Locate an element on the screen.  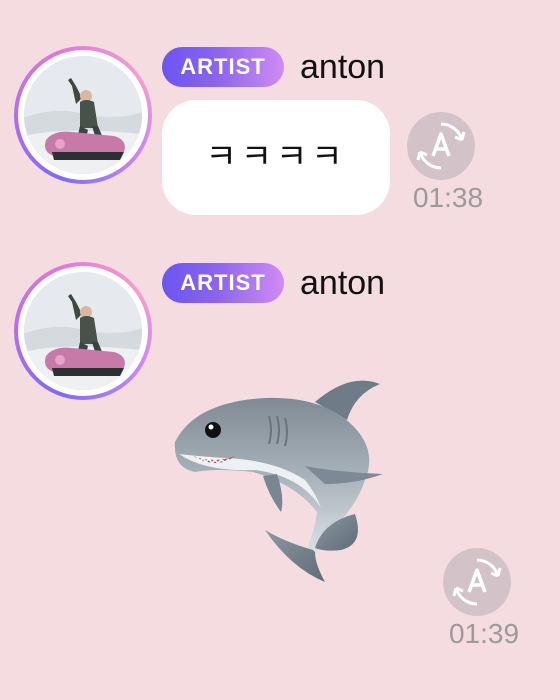
message-time: 01:39 is located at coordinates (484, 633).